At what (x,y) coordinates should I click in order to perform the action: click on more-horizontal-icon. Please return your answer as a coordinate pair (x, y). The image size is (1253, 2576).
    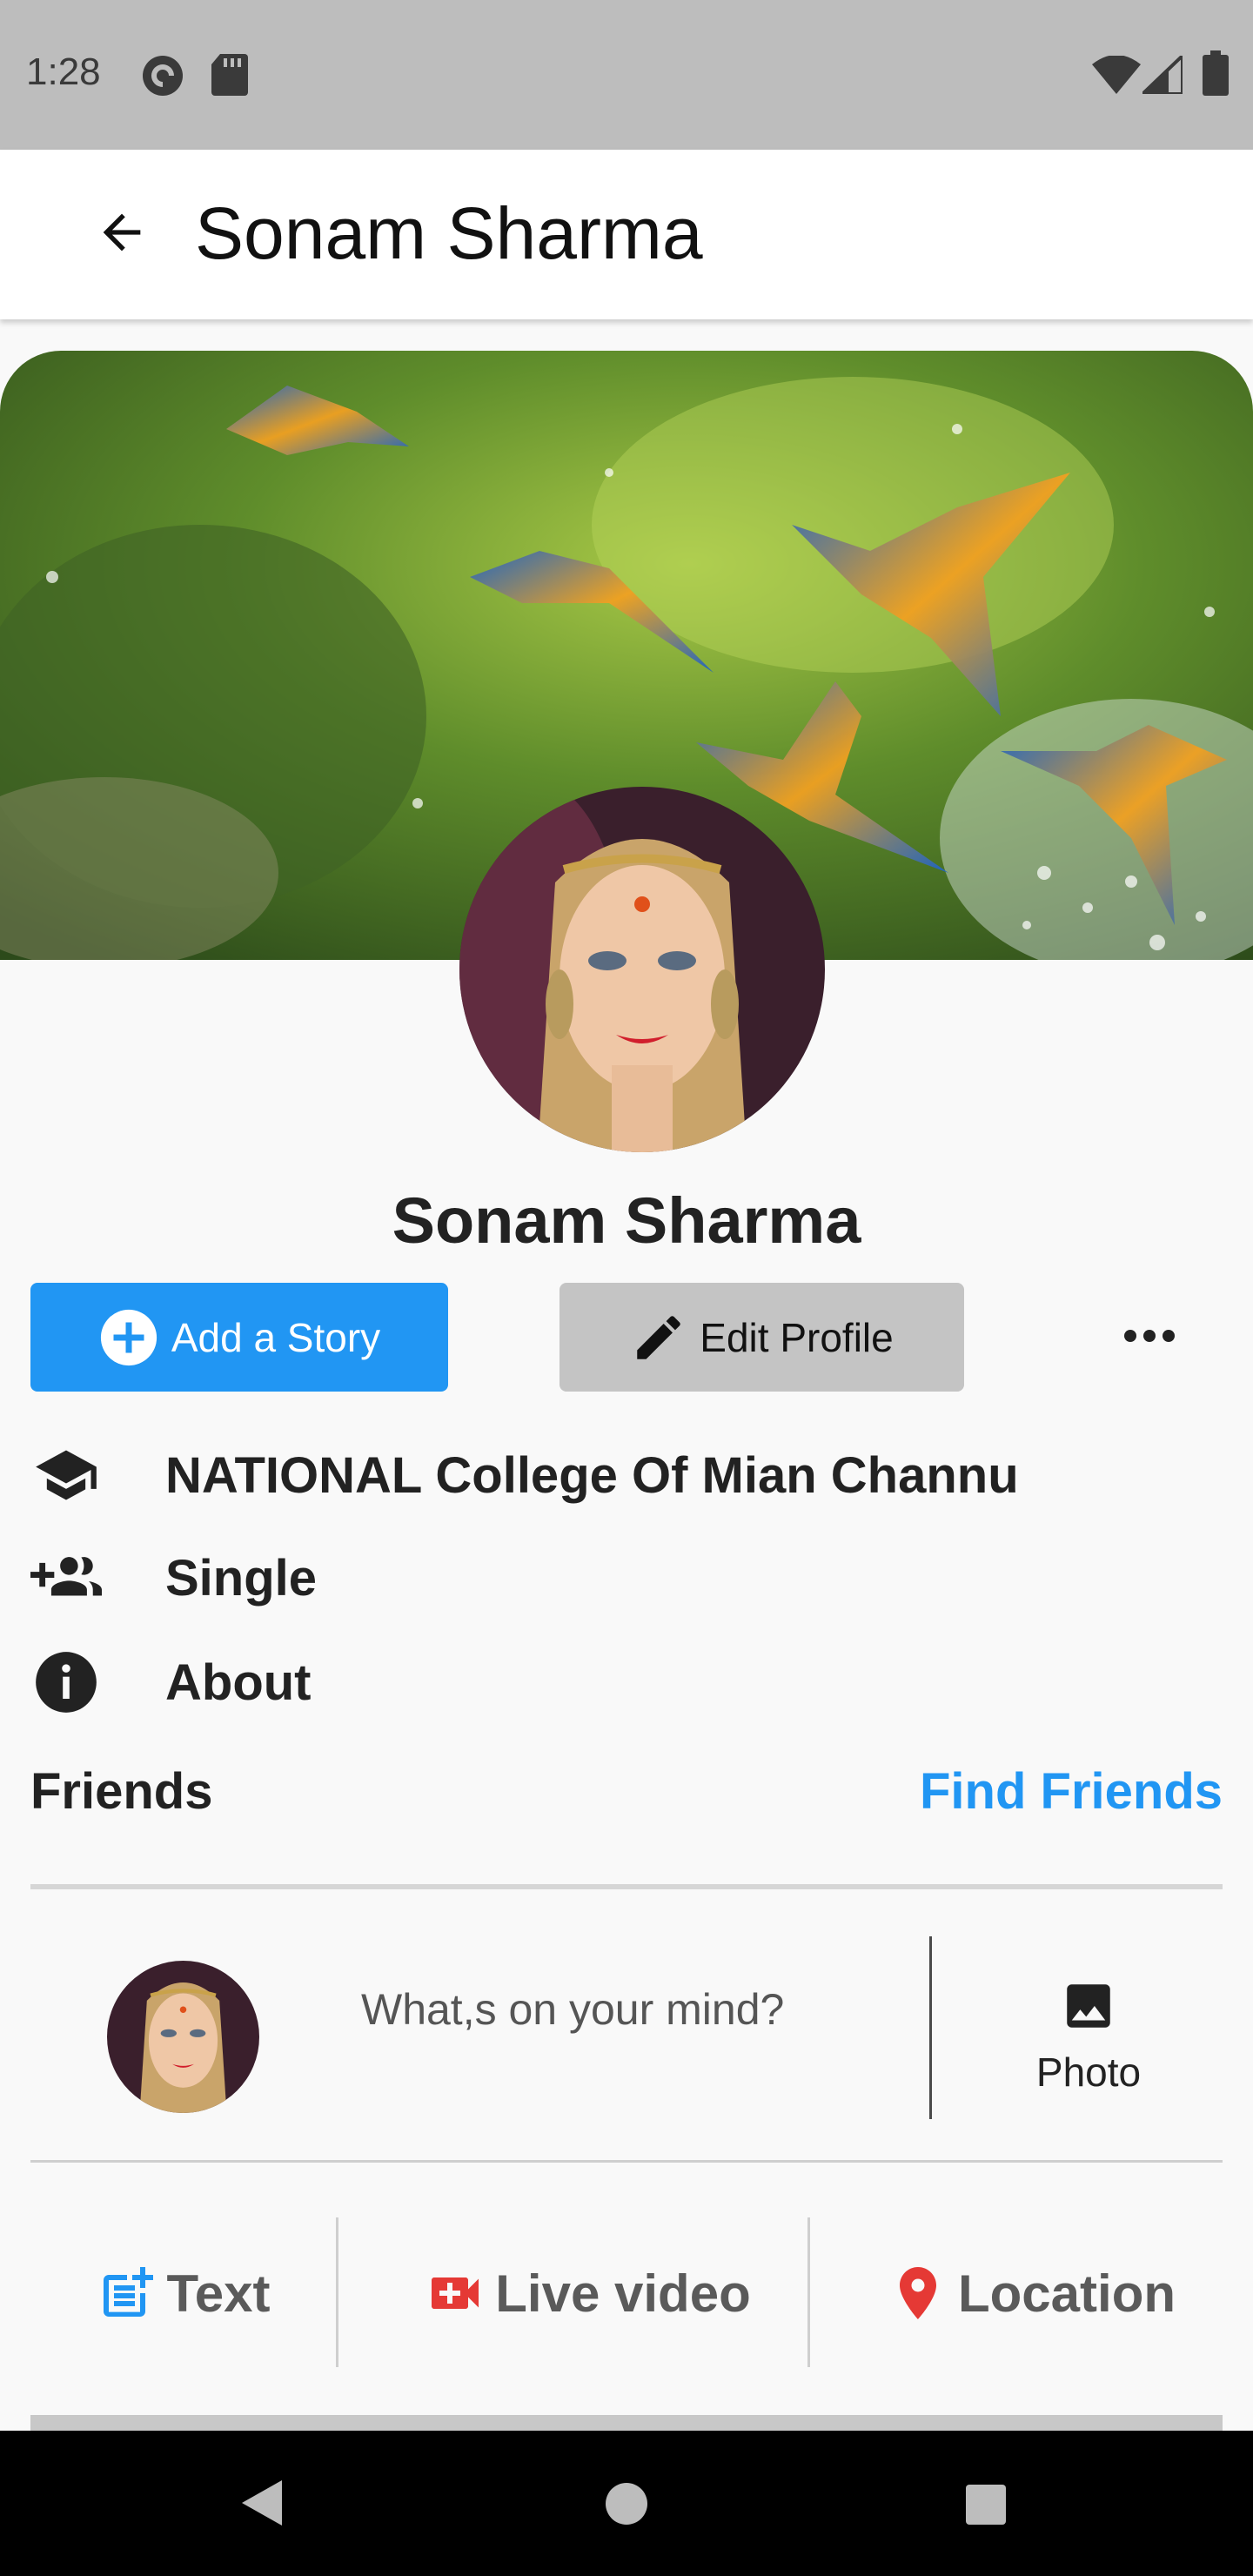
    Looking at the image, I should click on (1149, 1336).